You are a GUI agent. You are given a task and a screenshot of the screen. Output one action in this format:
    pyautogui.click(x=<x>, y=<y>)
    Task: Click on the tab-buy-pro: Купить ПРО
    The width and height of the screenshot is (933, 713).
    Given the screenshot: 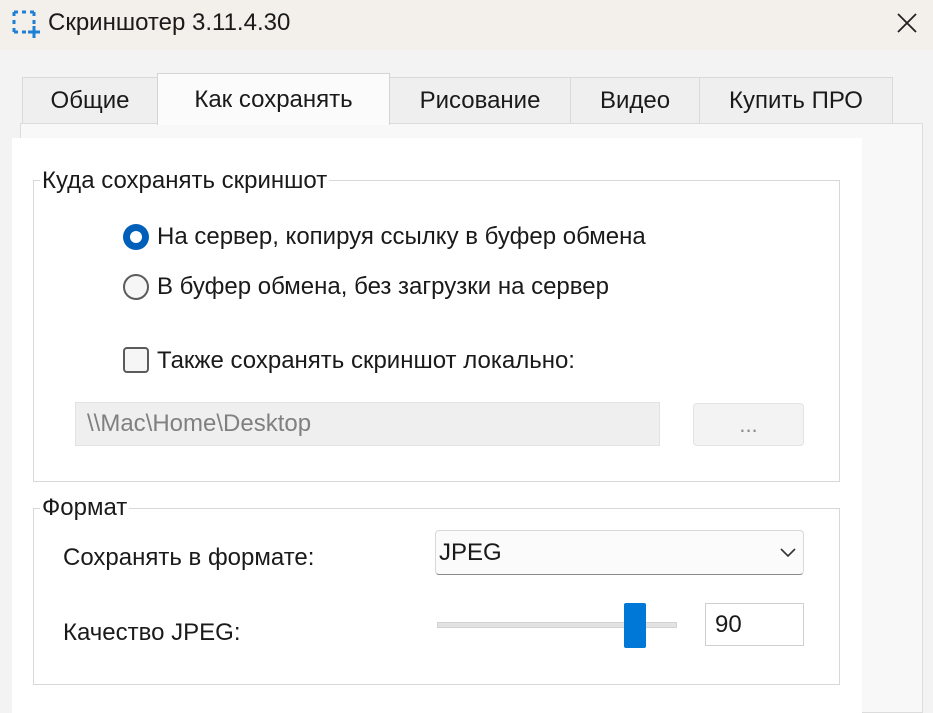 What is the action you would take?
    pyautogui.click(x=796, y=100)
    